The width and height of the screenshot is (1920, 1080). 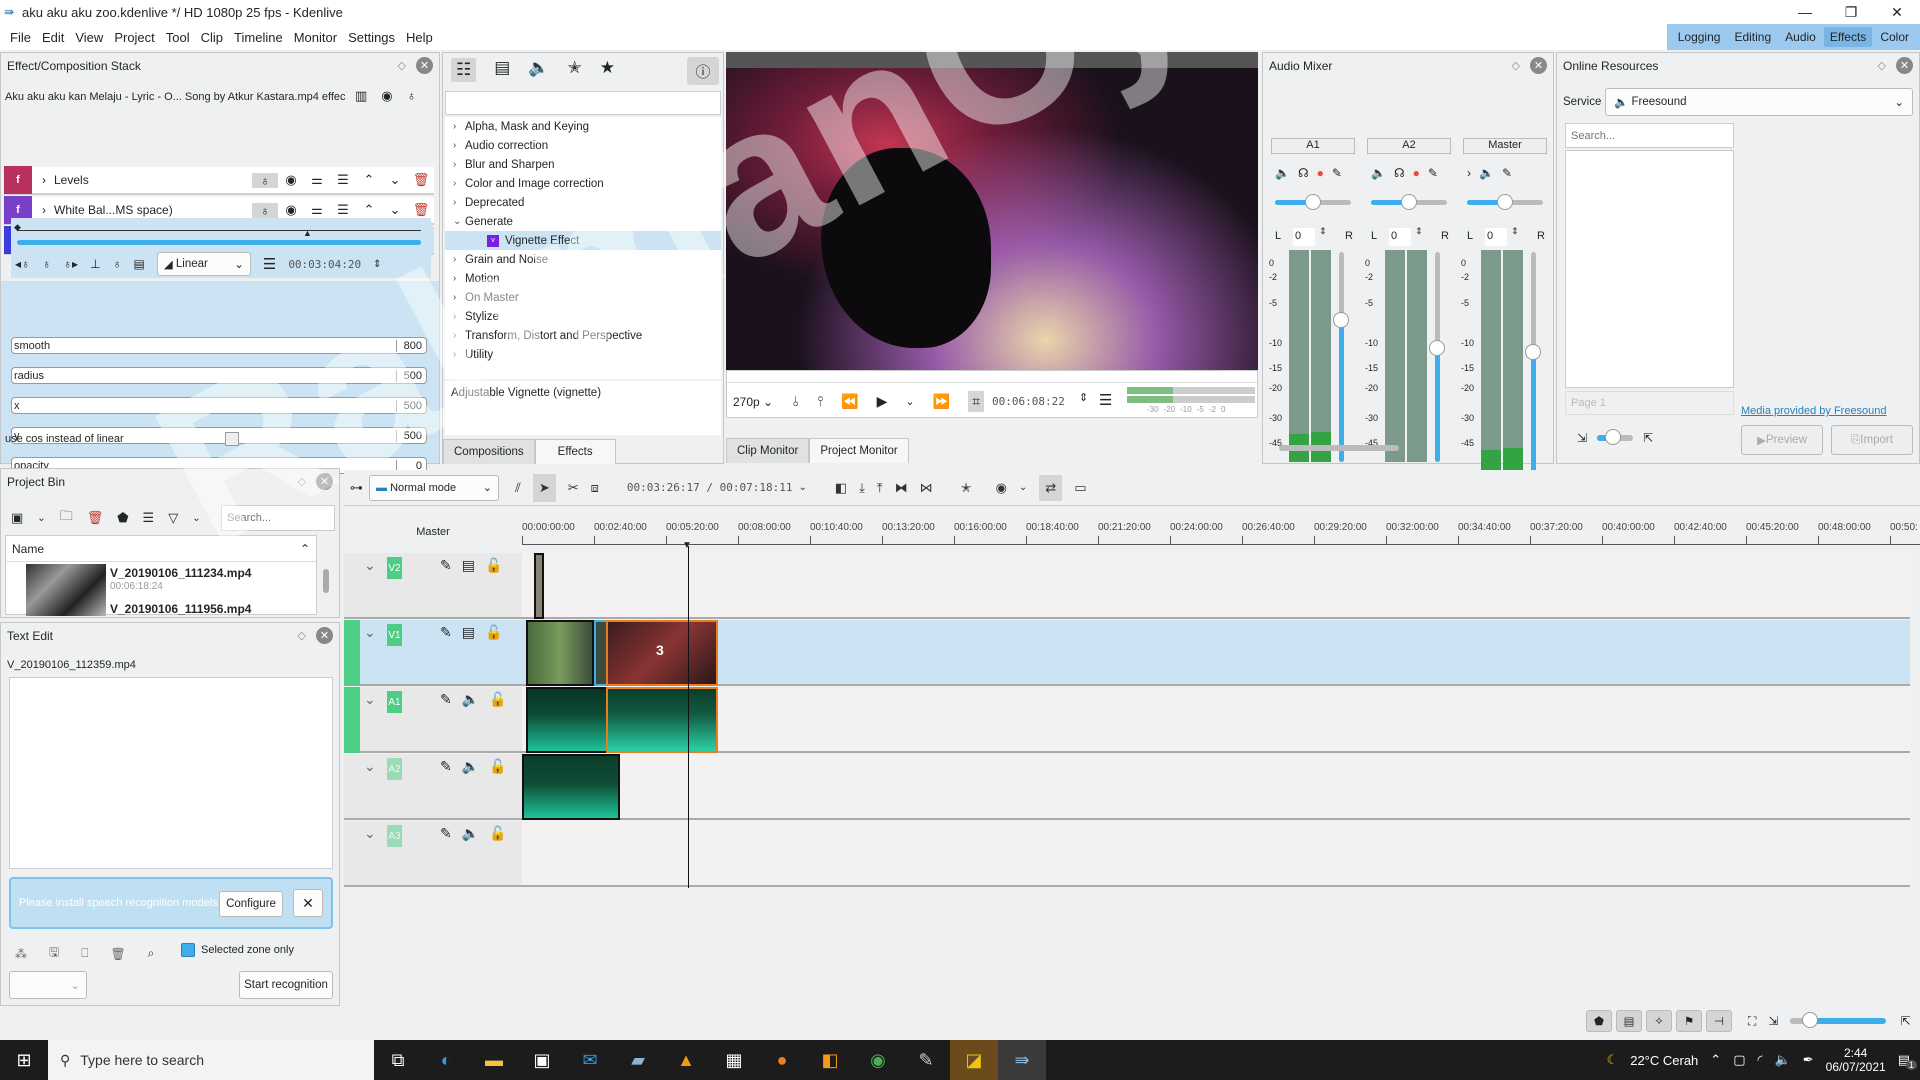 What do you see at coordinates (48, 985) in the screenshot?
I see `model-select: ⌄` at bounding box center [48, 985].